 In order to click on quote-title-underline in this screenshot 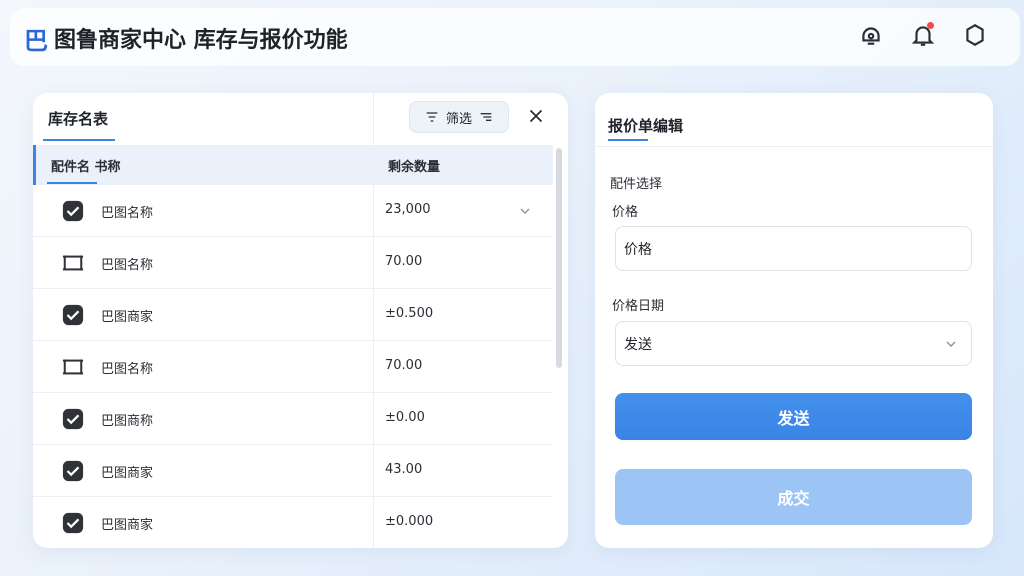, I will do `click(628, 140)`.